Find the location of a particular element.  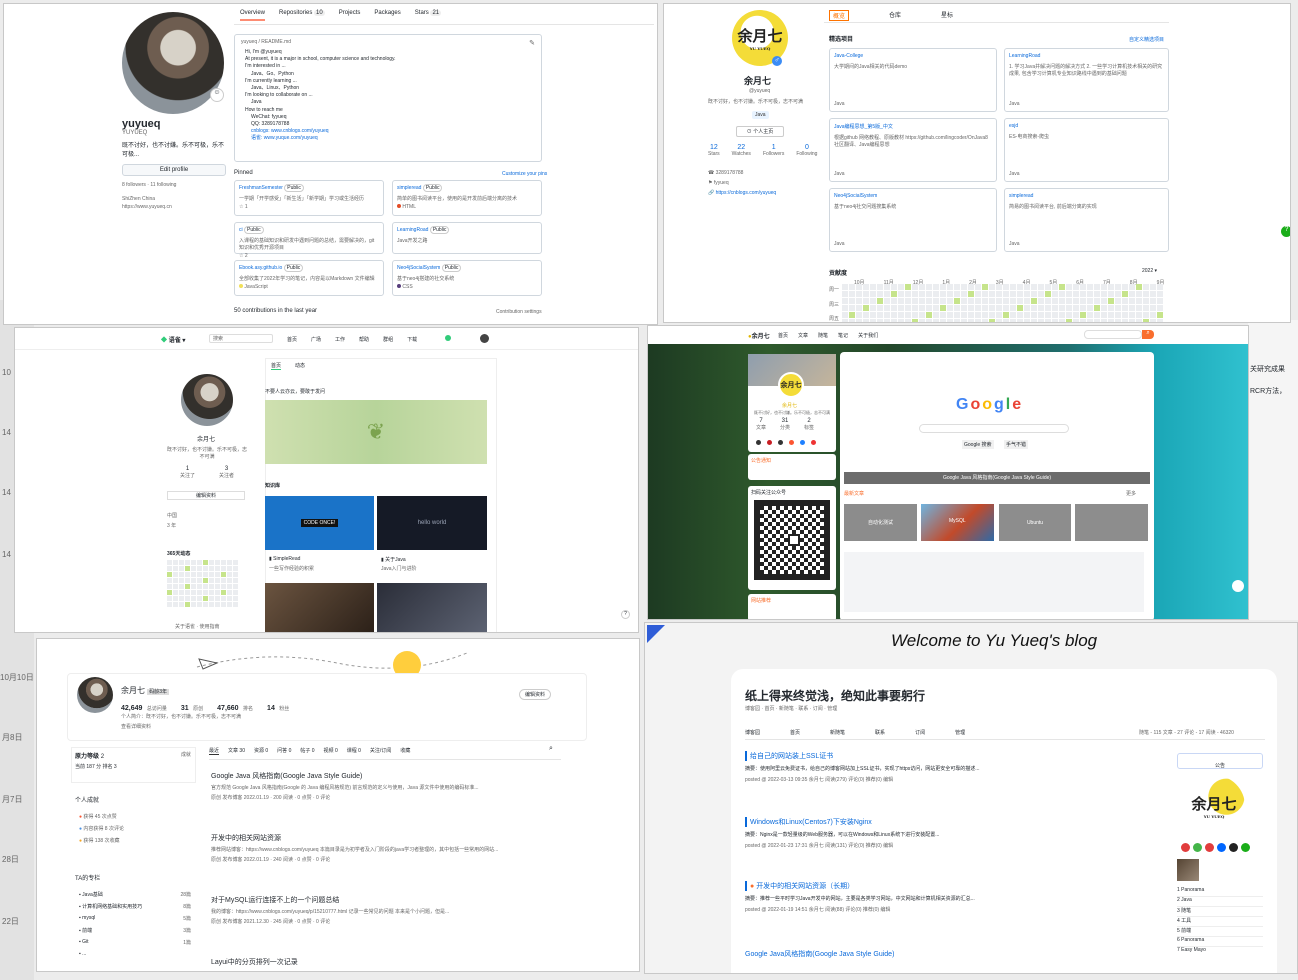

kb-cover-image: CODE ONCE! is located at coordinates (319, 523).